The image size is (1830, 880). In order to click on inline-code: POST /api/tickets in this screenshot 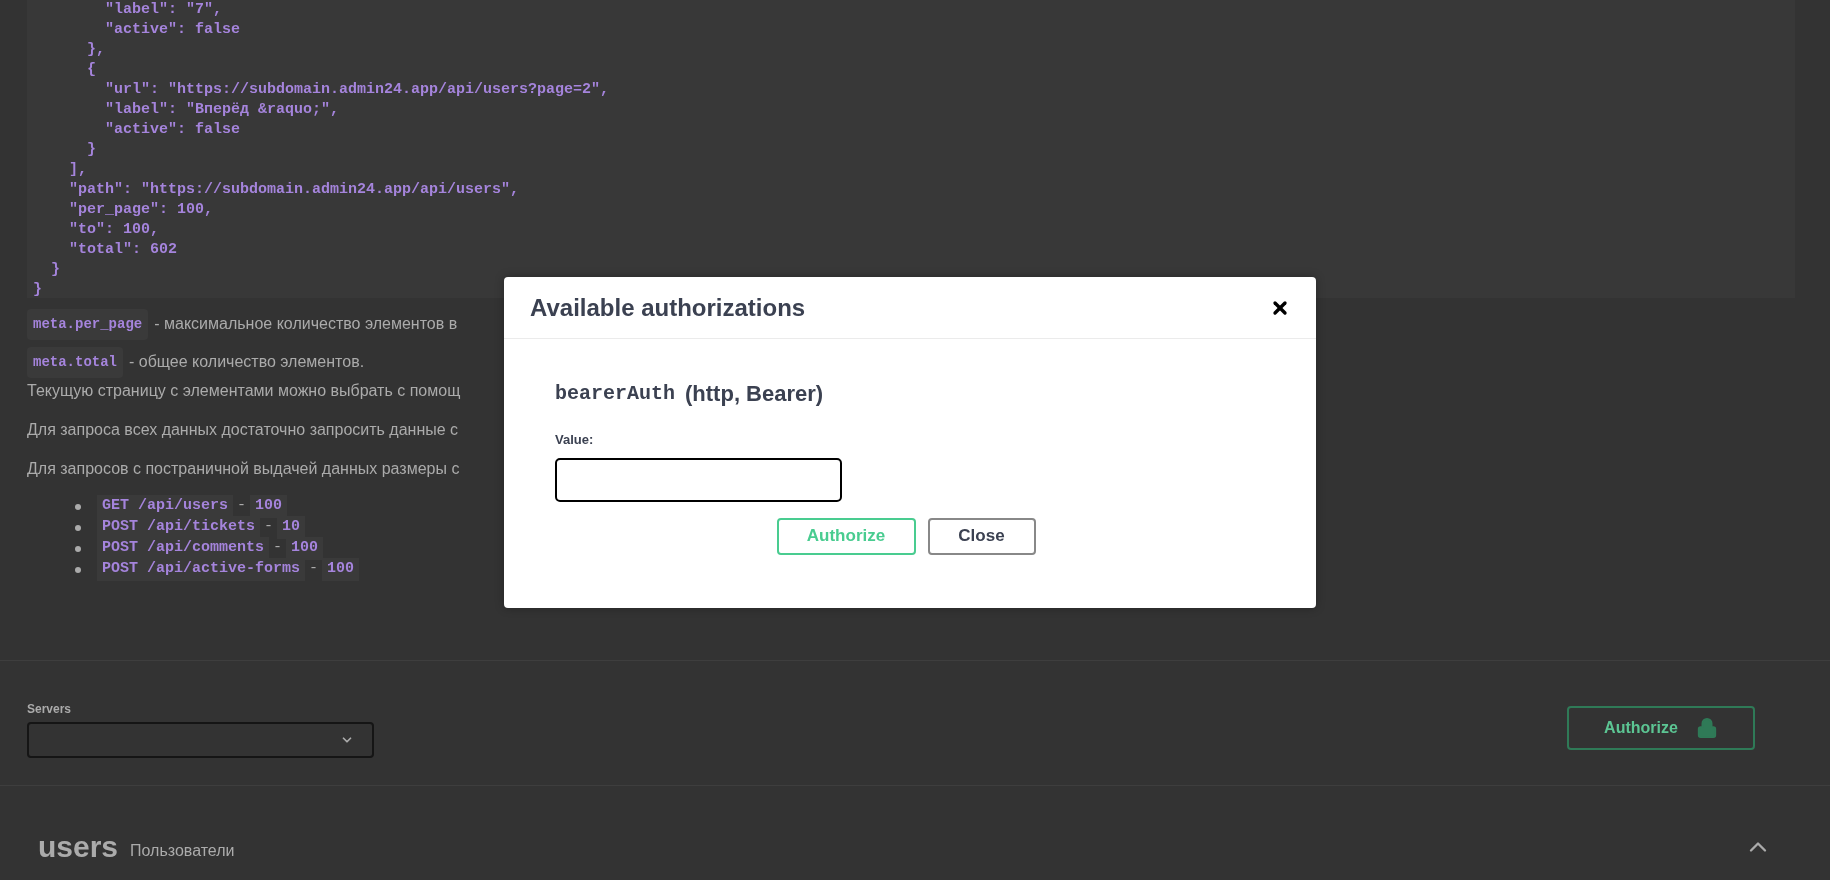, I will do `click(179, 527)`.